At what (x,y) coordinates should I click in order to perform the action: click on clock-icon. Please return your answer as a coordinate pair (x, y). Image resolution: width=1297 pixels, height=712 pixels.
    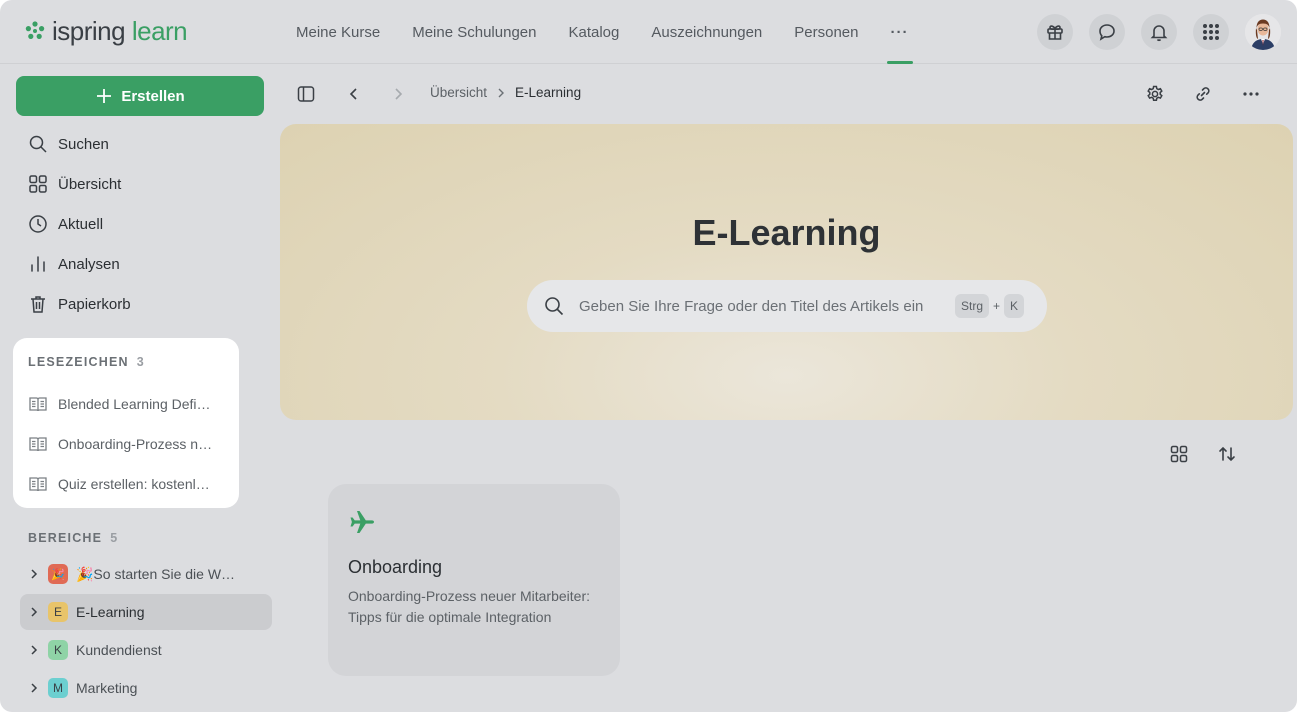
    Looking at the image, I should click on (38, 224).